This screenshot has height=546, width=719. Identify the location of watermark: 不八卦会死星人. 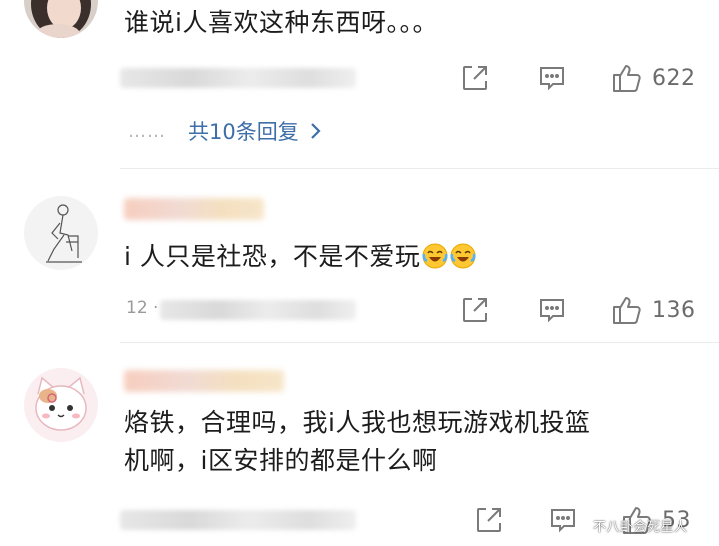
(640, 527).